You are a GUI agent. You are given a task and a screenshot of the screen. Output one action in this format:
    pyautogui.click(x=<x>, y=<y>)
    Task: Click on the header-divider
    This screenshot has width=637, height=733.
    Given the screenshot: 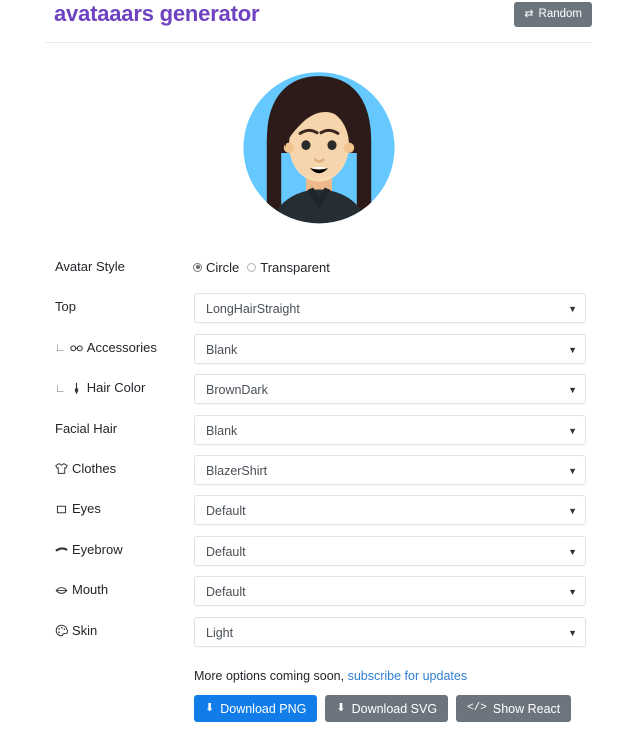 What is the action you would take?
    pyautogui.click(x=318, y=42)
    